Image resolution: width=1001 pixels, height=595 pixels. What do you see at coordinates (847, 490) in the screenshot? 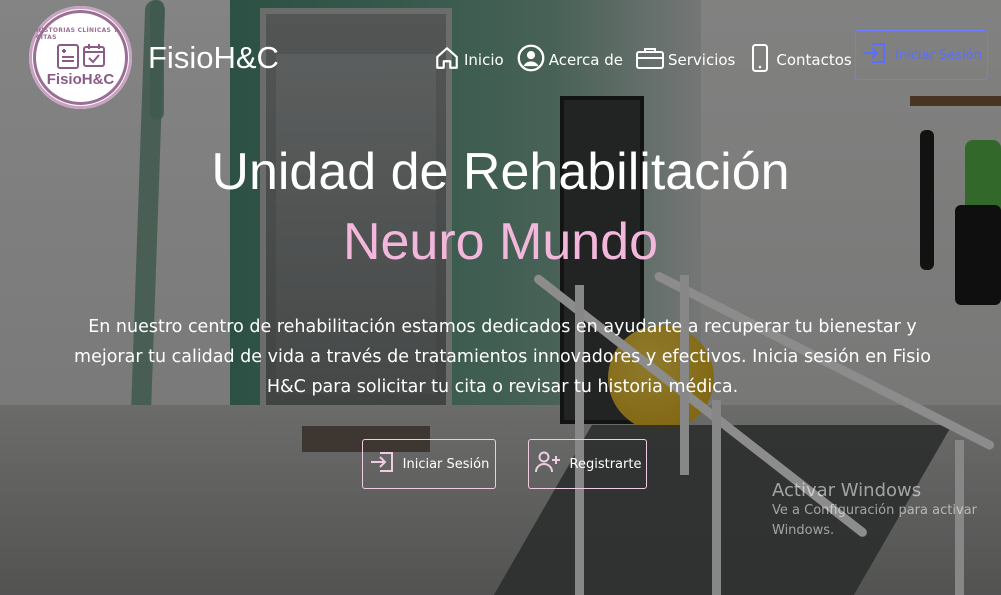
I see `watermark-title: Activar Windows` at bounding box center [847, 490].